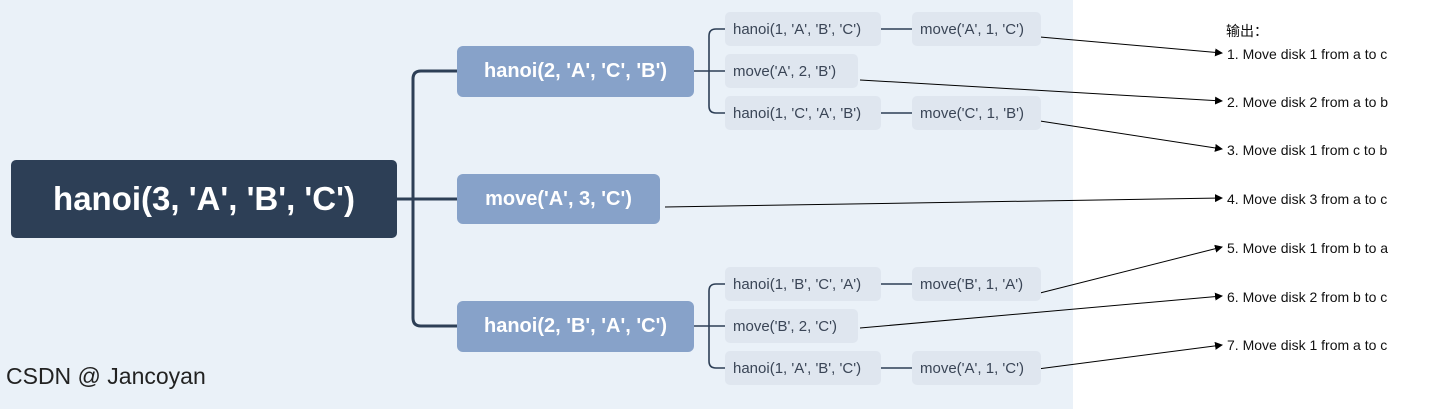  What do you see at coordinates (427, 198) in the screenshot?
I see `tree-branches` at bounding box center [427, 198].